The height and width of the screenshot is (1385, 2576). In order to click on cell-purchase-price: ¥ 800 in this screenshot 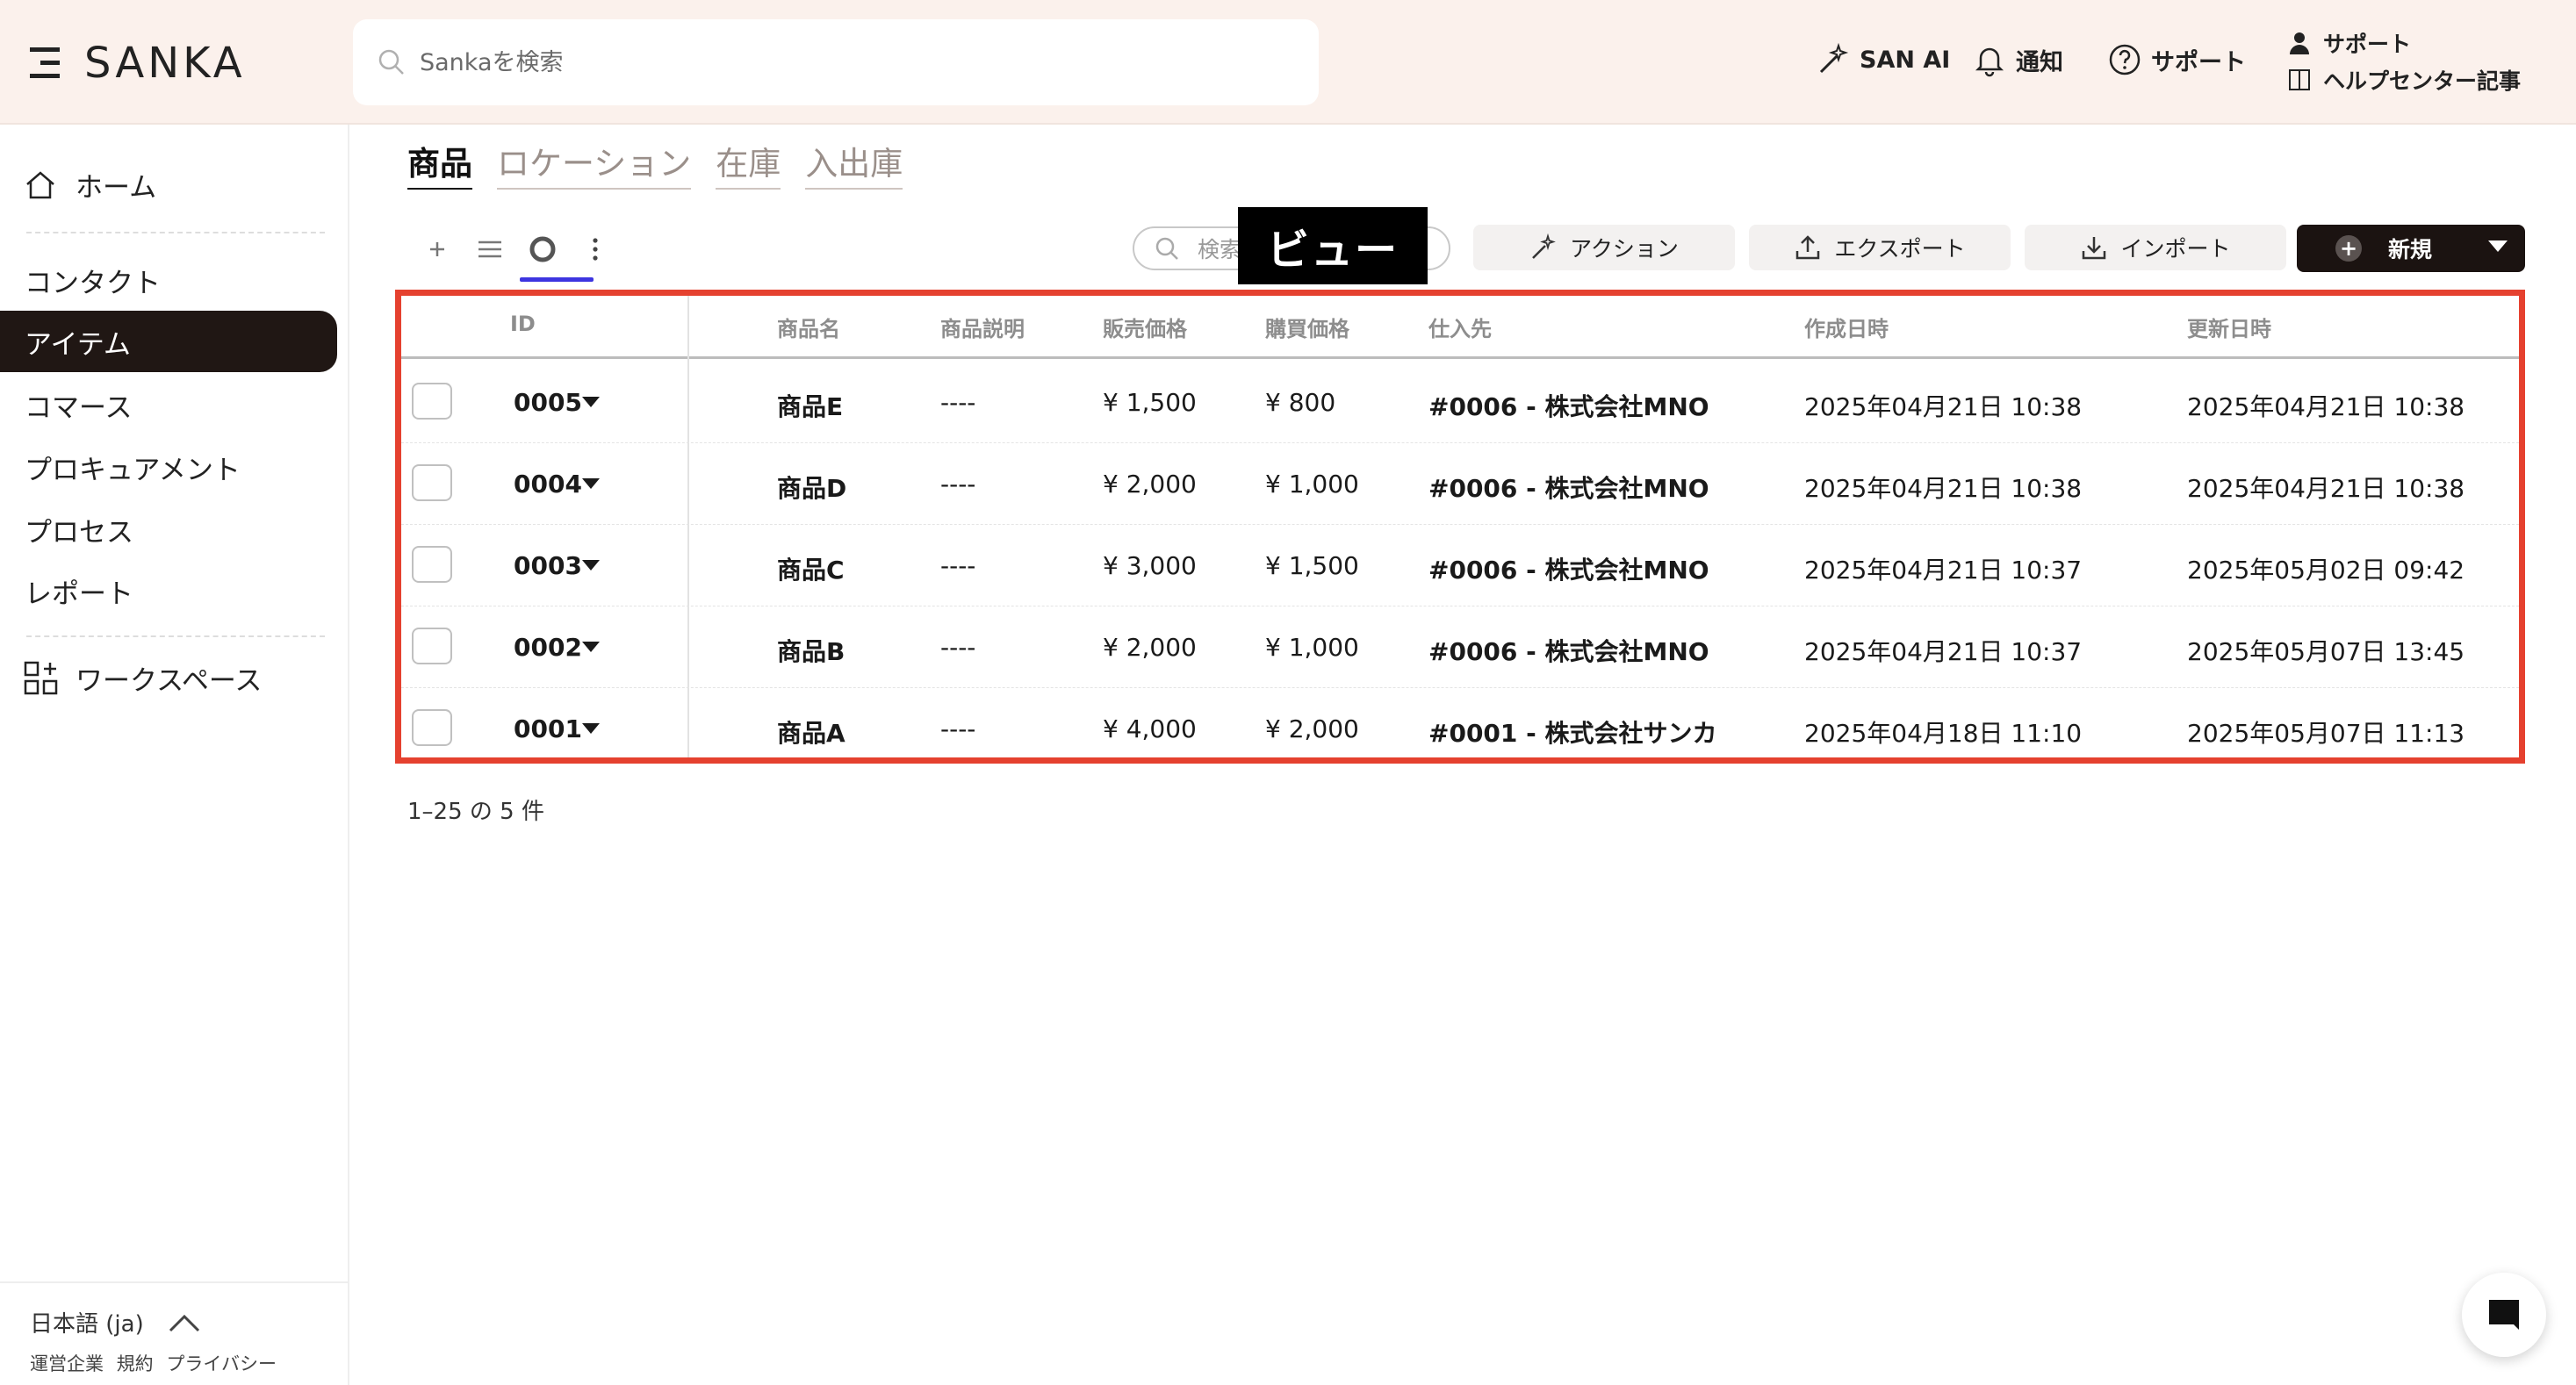, I will do `click(1300, 402)`.